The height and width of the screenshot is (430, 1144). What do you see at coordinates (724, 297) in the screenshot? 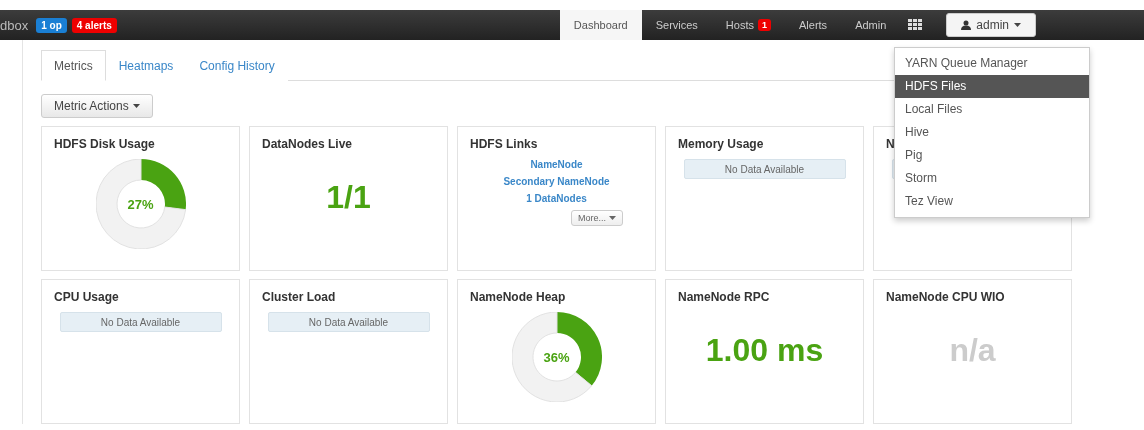
I see `widget-title: NameNode RPC` at bounding box center [724, 297].